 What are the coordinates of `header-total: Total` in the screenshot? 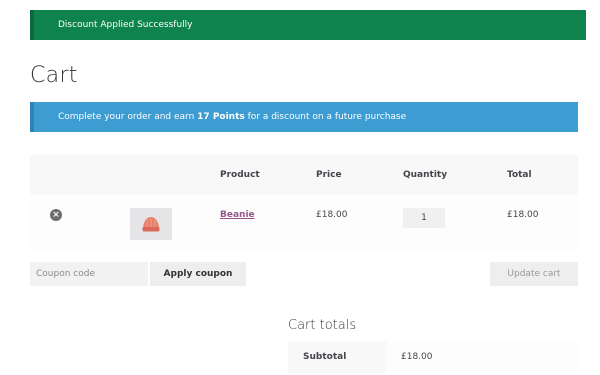 It's located at (519, 175).